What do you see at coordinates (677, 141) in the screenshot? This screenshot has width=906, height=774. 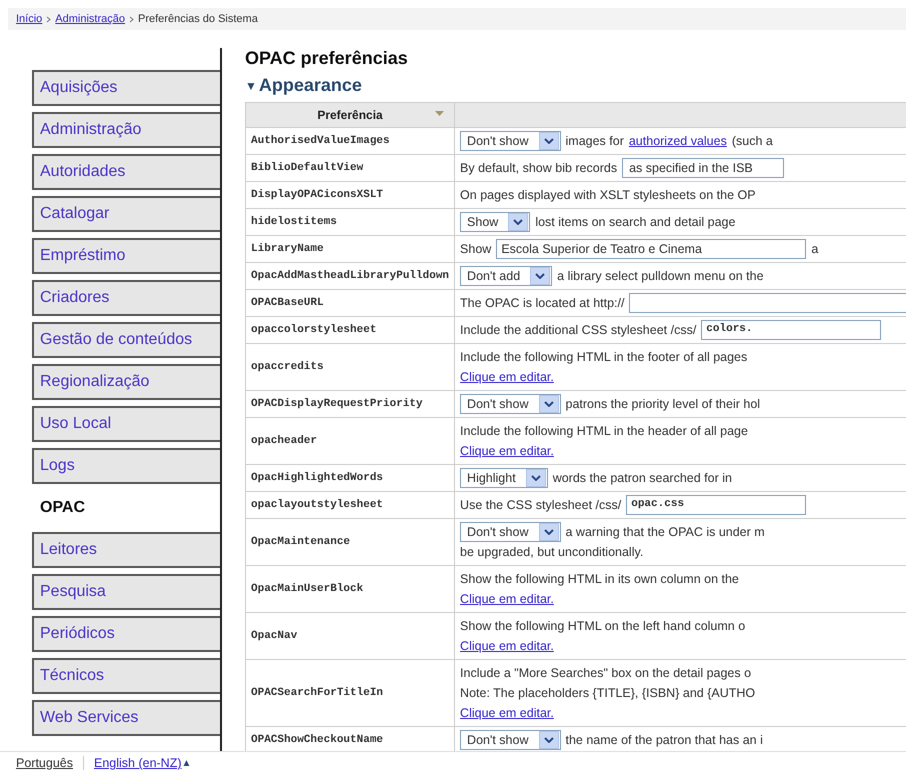 I see `link: authorized values` at bounding box center [677, 141].